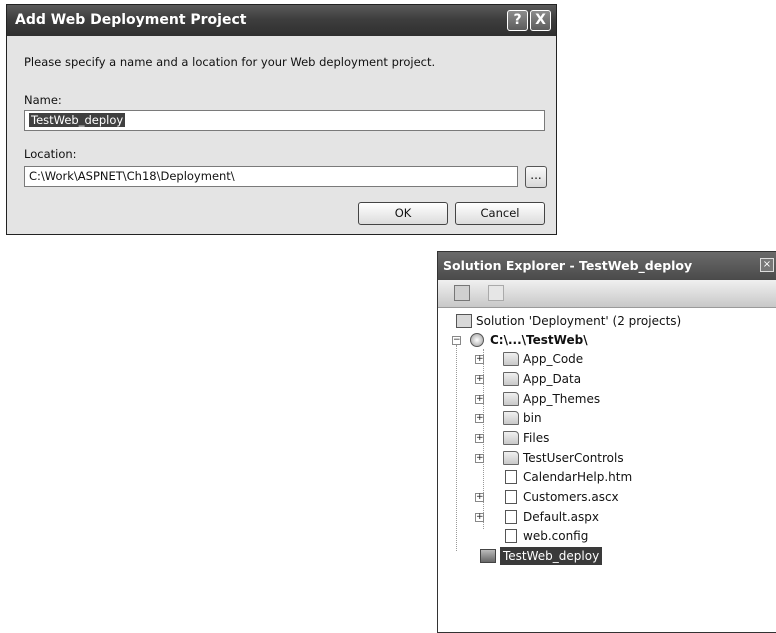 The image size is (776, 633). I want to click on collapse-icon: −, so click(456, 340).